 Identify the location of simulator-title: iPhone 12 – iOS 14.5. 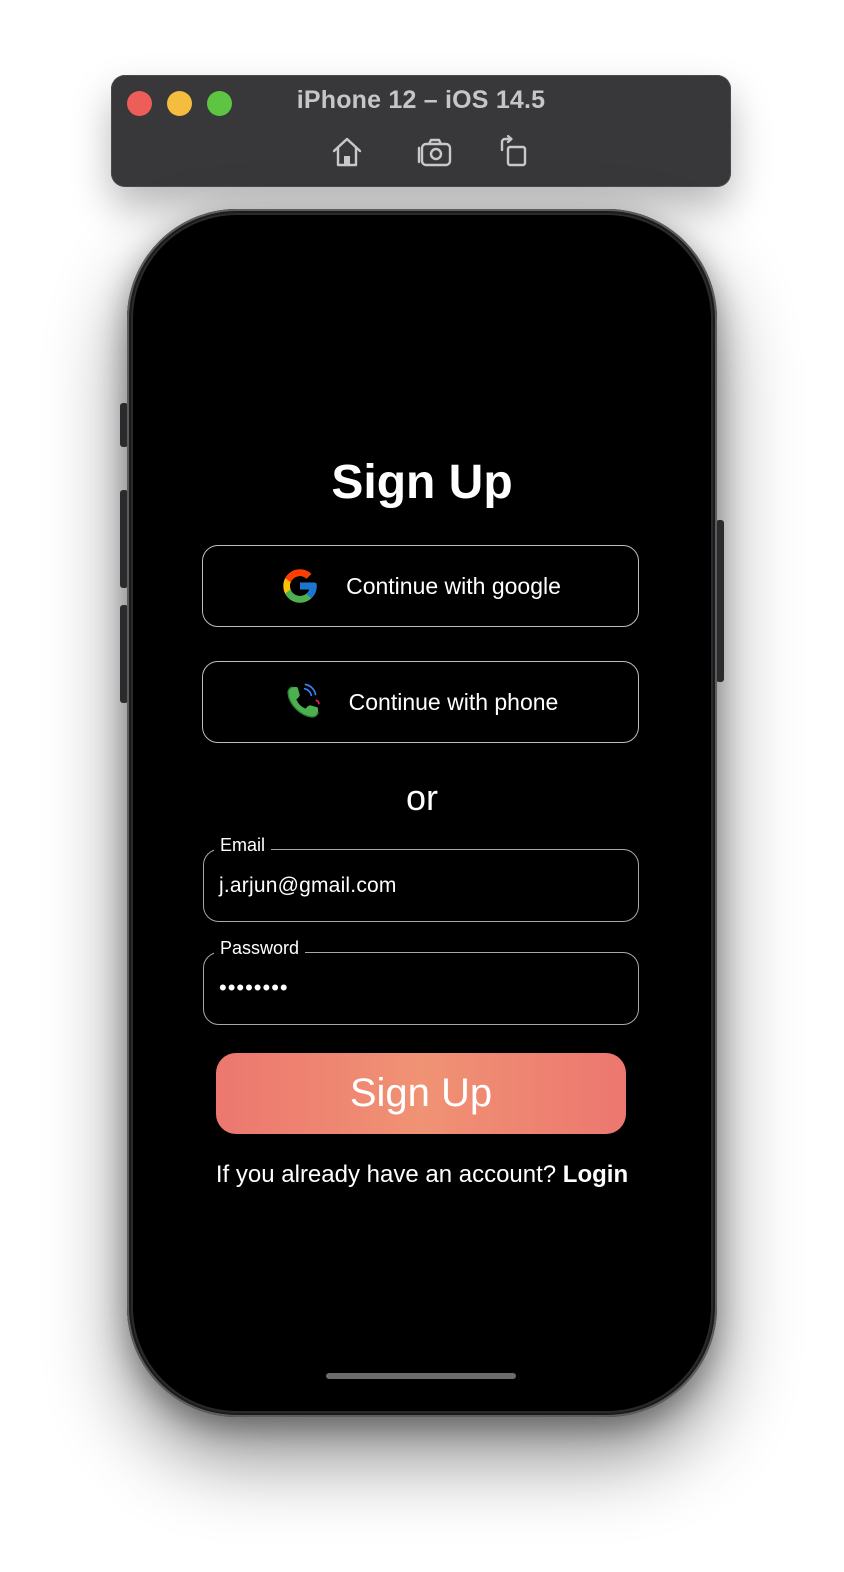
(421, 100).